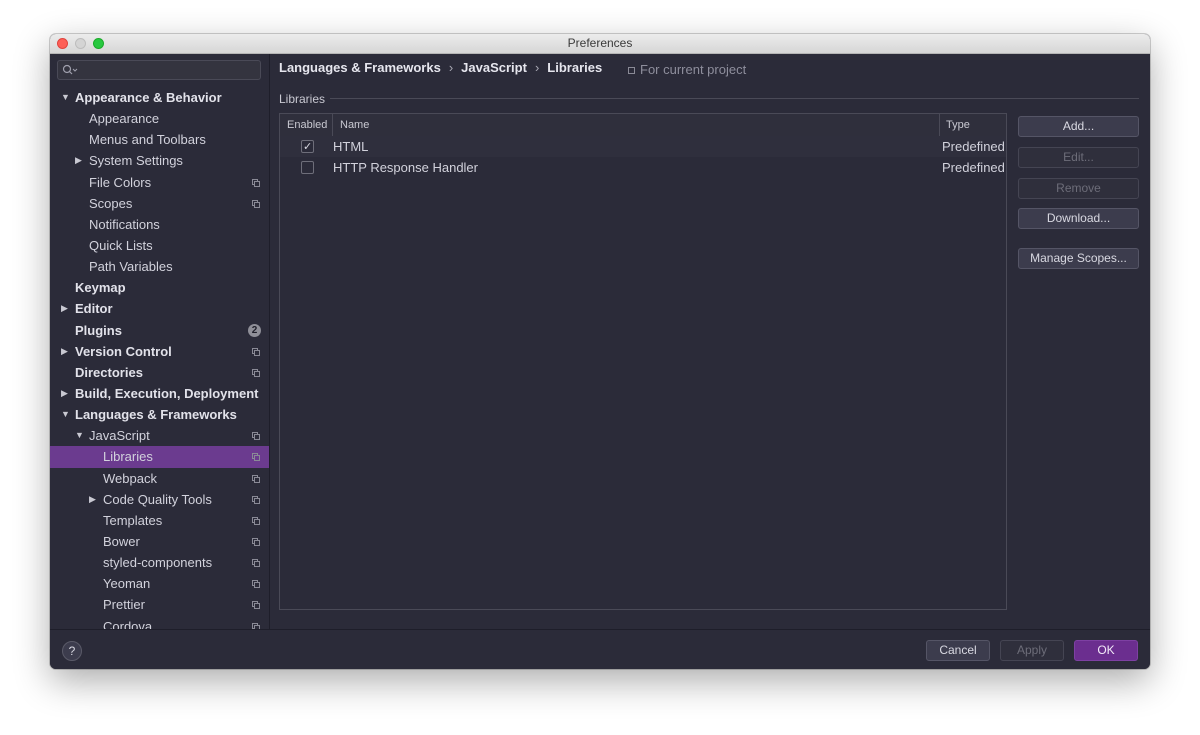 The image size is (1200, 735). What do you see at coordinates (159, 97) in the screenshot?
I see `sidebar-item: ▼ Appearance & Behavior` at bounding box center [159, 97].